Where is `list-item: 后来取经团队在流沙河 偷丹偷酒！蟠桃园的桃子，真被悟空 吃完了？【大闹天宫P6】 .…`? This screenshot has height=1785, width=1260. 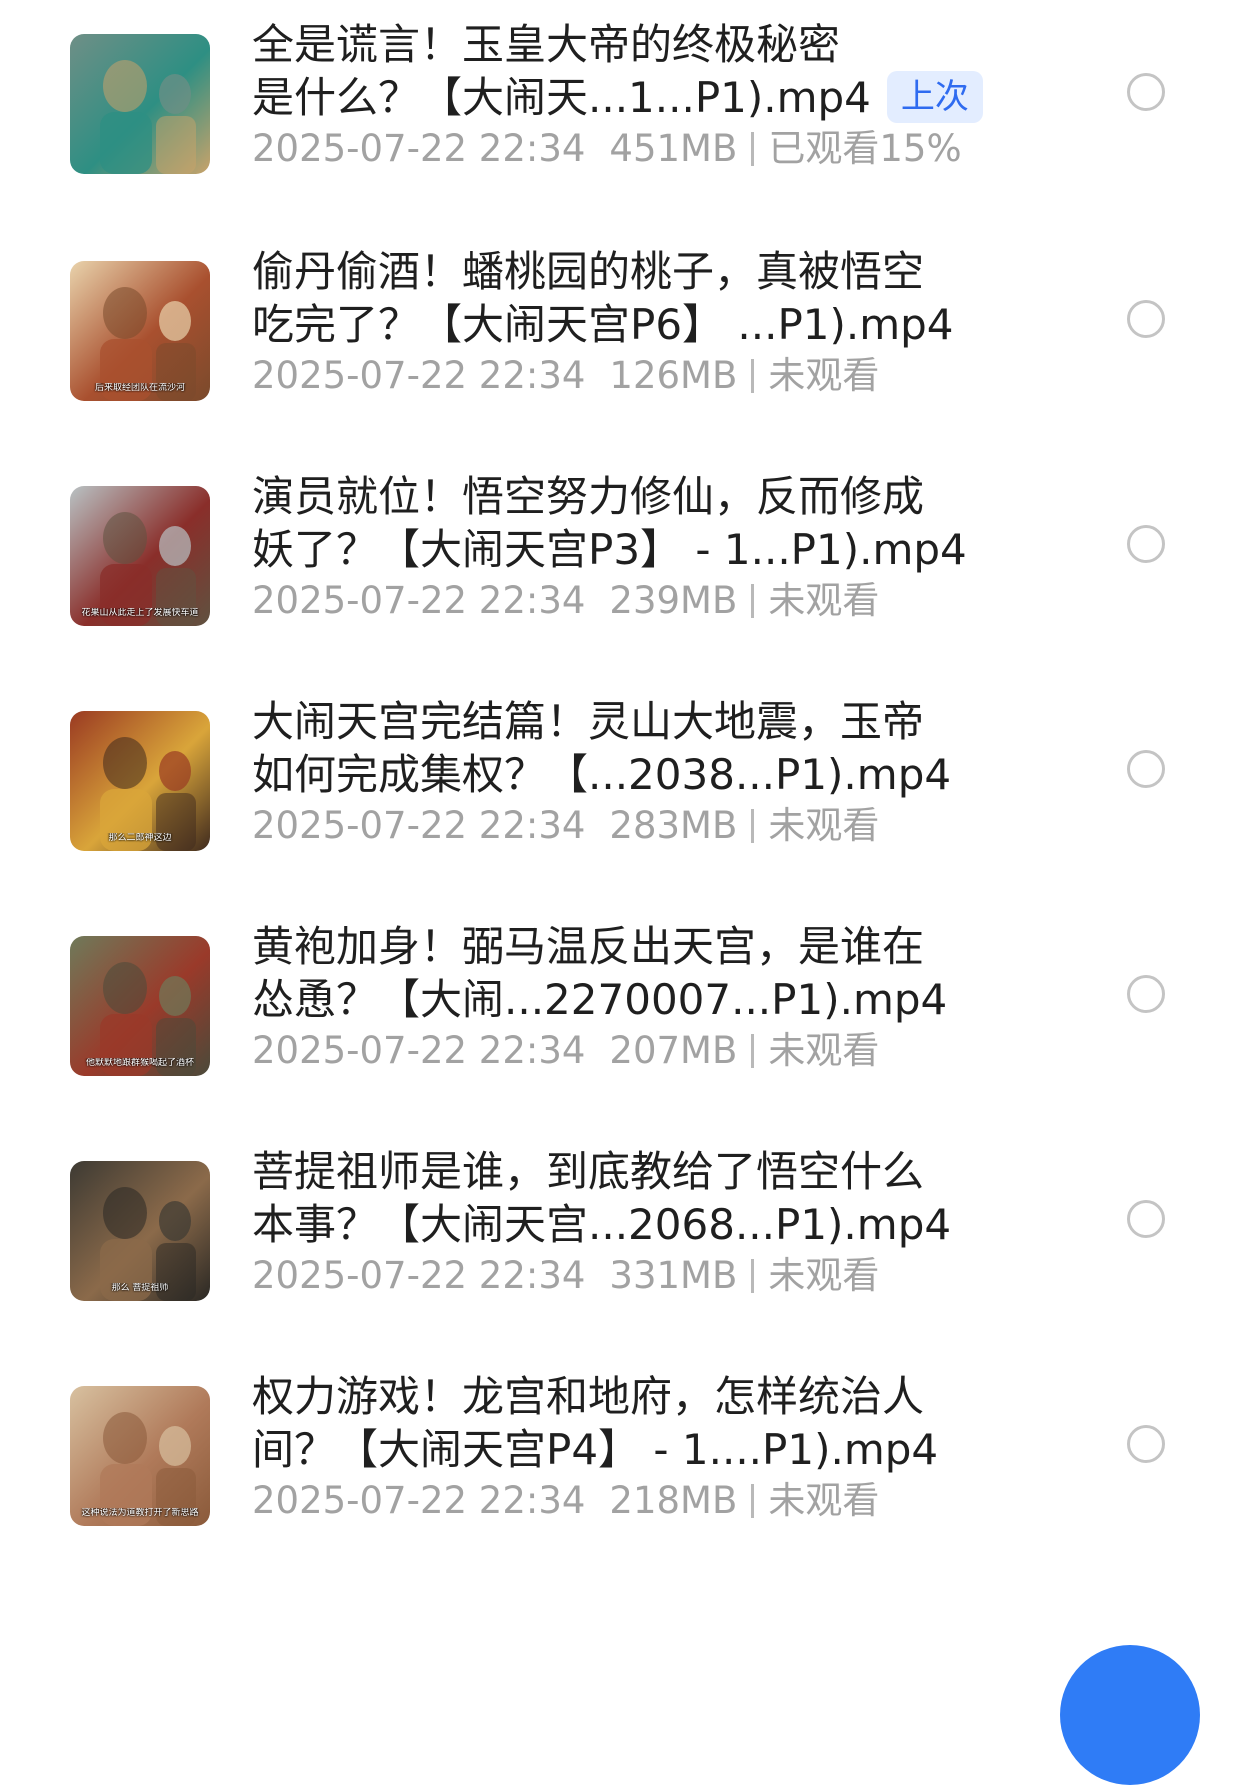 list-item: 后来取经团队在流沙河 偷丹偷酒！蟠桃园的桃子，真被悟空 吃完了？【大闹天宫P6】 .… is located at coordinates (630, 340).